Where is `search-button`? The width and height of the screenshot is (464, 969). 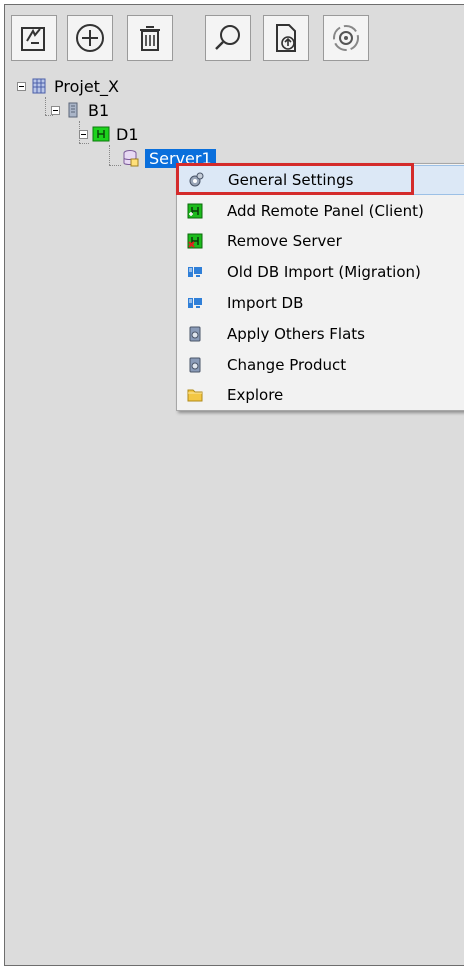
search-button is located at coordinates (228, 38).